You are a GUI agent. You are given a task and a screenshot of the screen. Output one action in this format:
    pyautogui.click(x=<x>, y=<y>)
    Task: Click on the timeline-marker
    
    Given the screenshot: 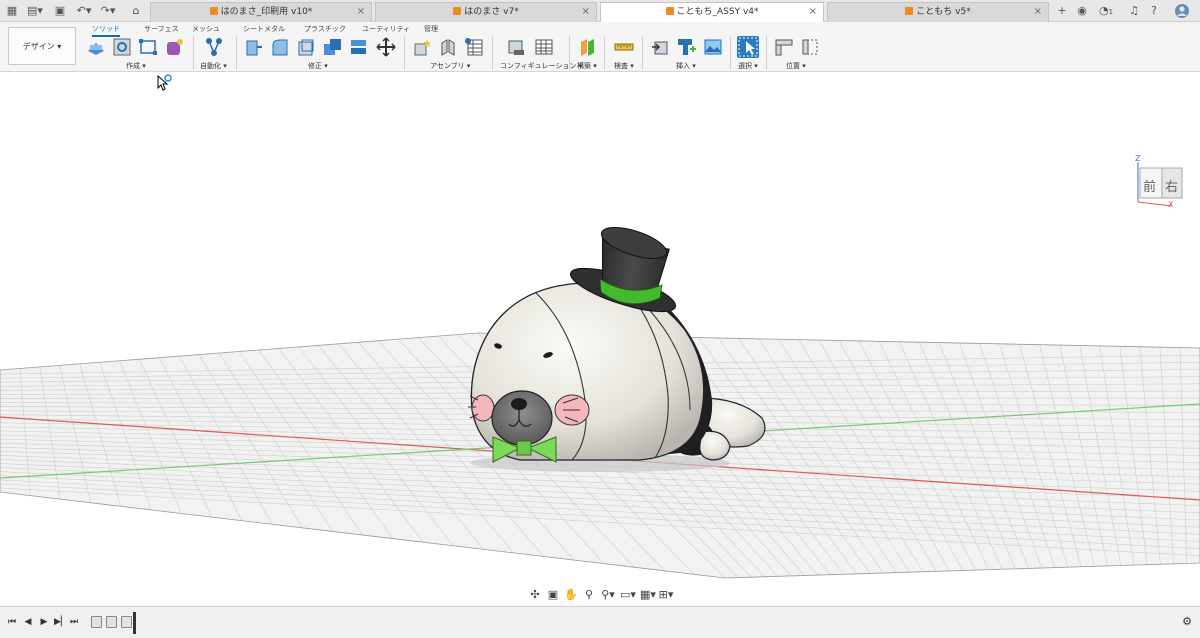 What is the action you would take?
    pyautogui.click(x=134, y=623)
    